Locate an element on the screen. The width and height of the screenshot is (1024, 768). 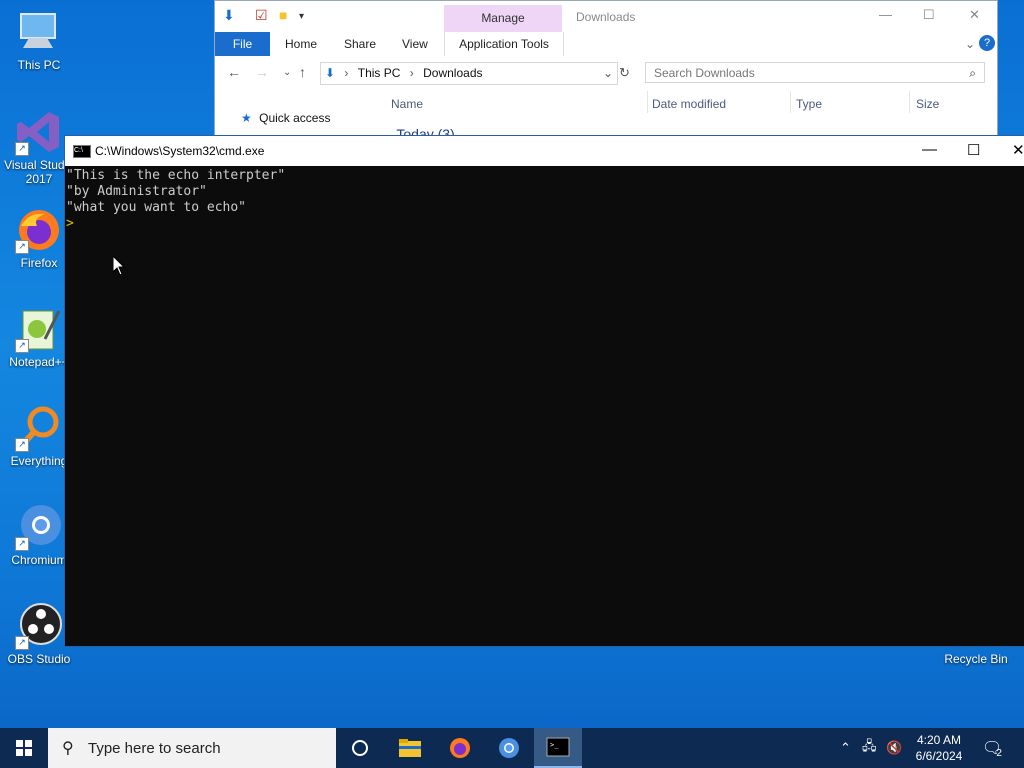
search-icon: ⚲ is located at coordinates (68, 748).